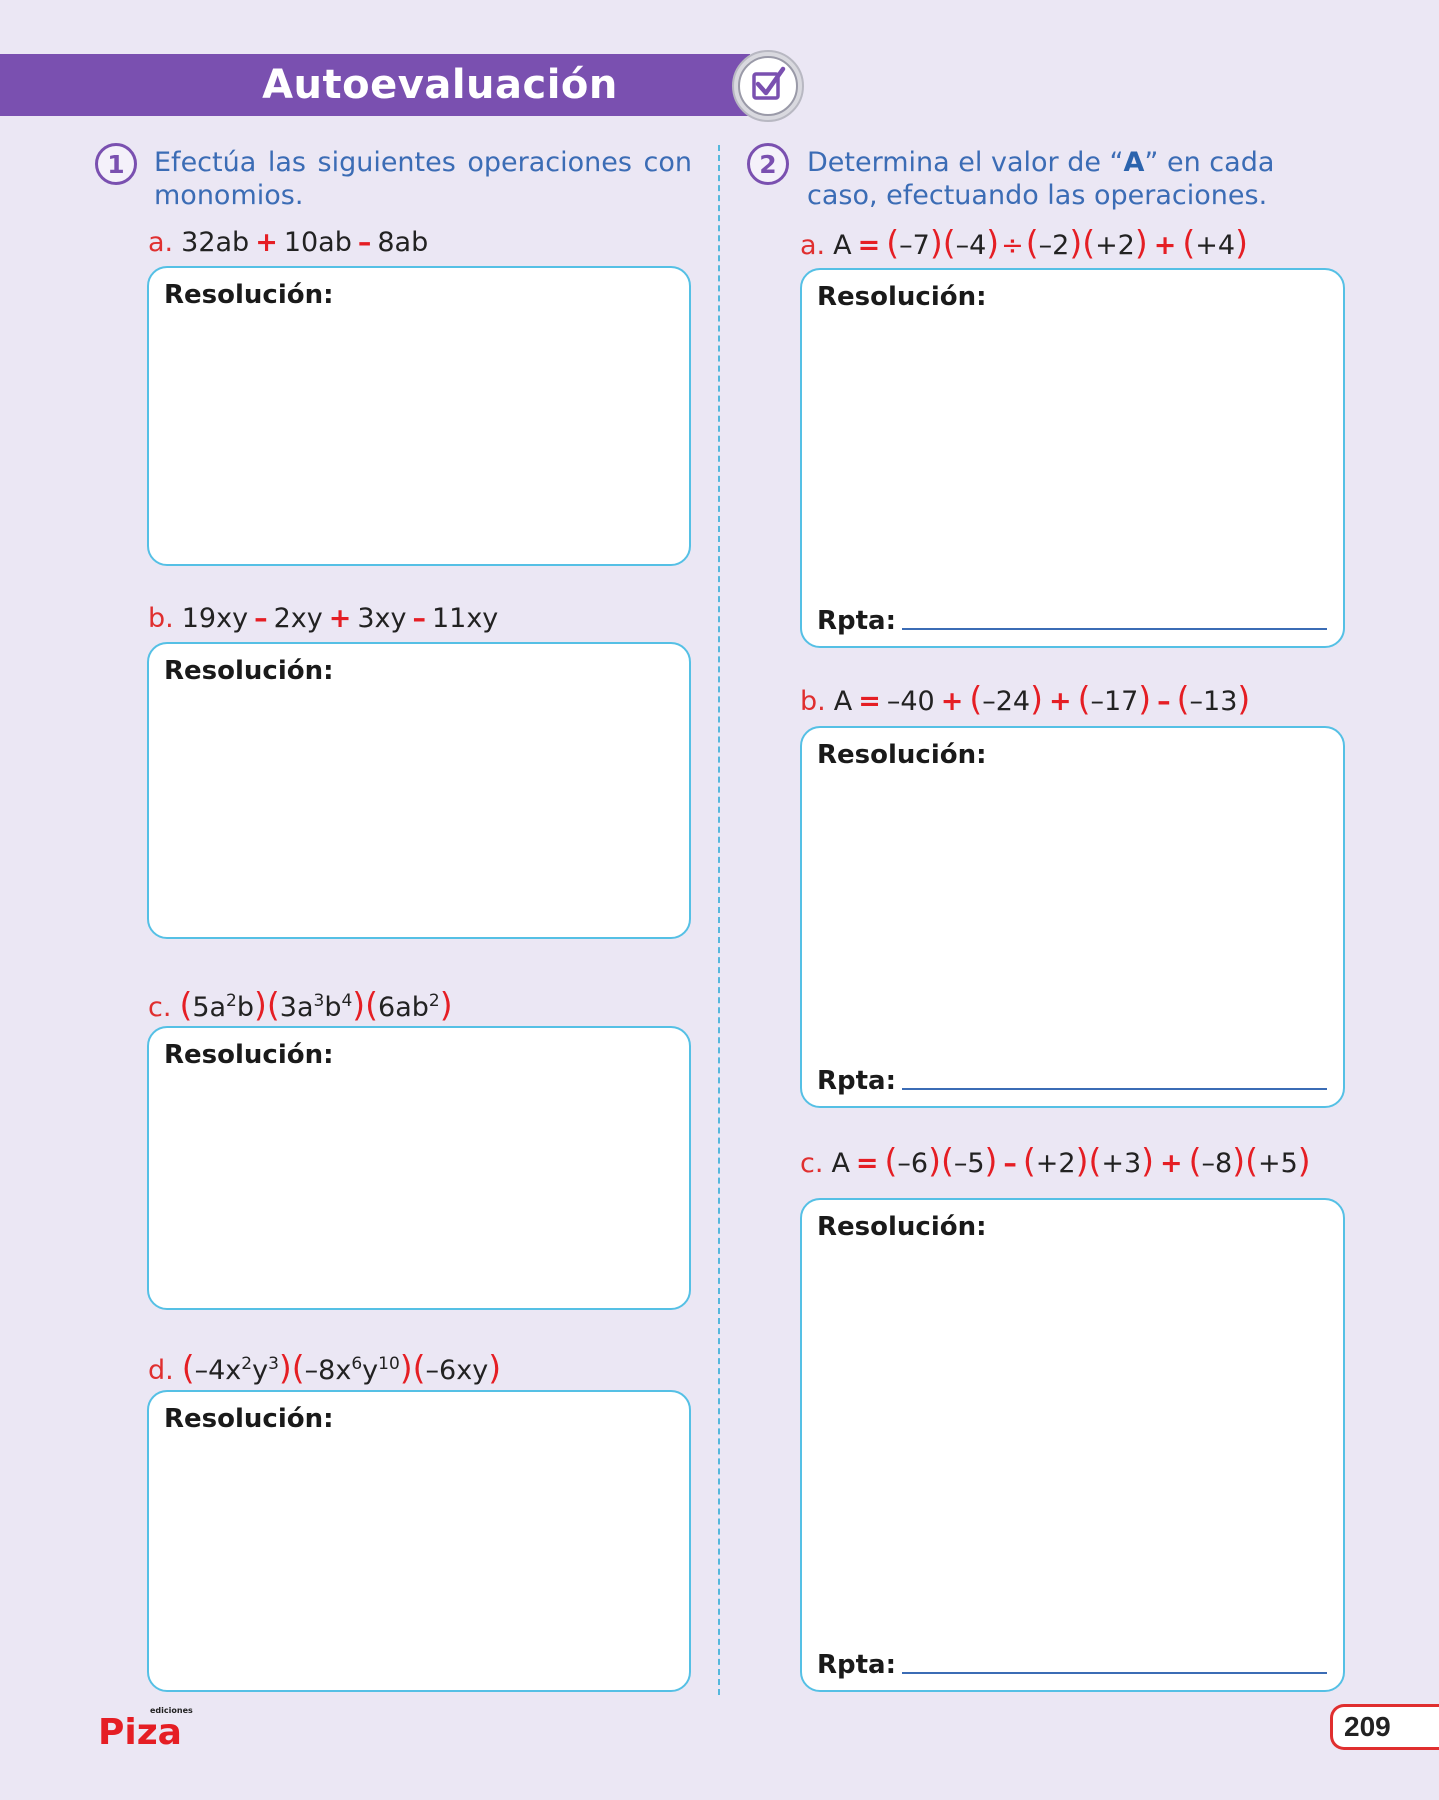 Image resolution: width=1439 pixels, height=1800 pixels. What do you see at coordinates (419, 1541) in the screenshot?
I see `resolution-box-1d: Resolución:` at bounding box center [419, 1541].